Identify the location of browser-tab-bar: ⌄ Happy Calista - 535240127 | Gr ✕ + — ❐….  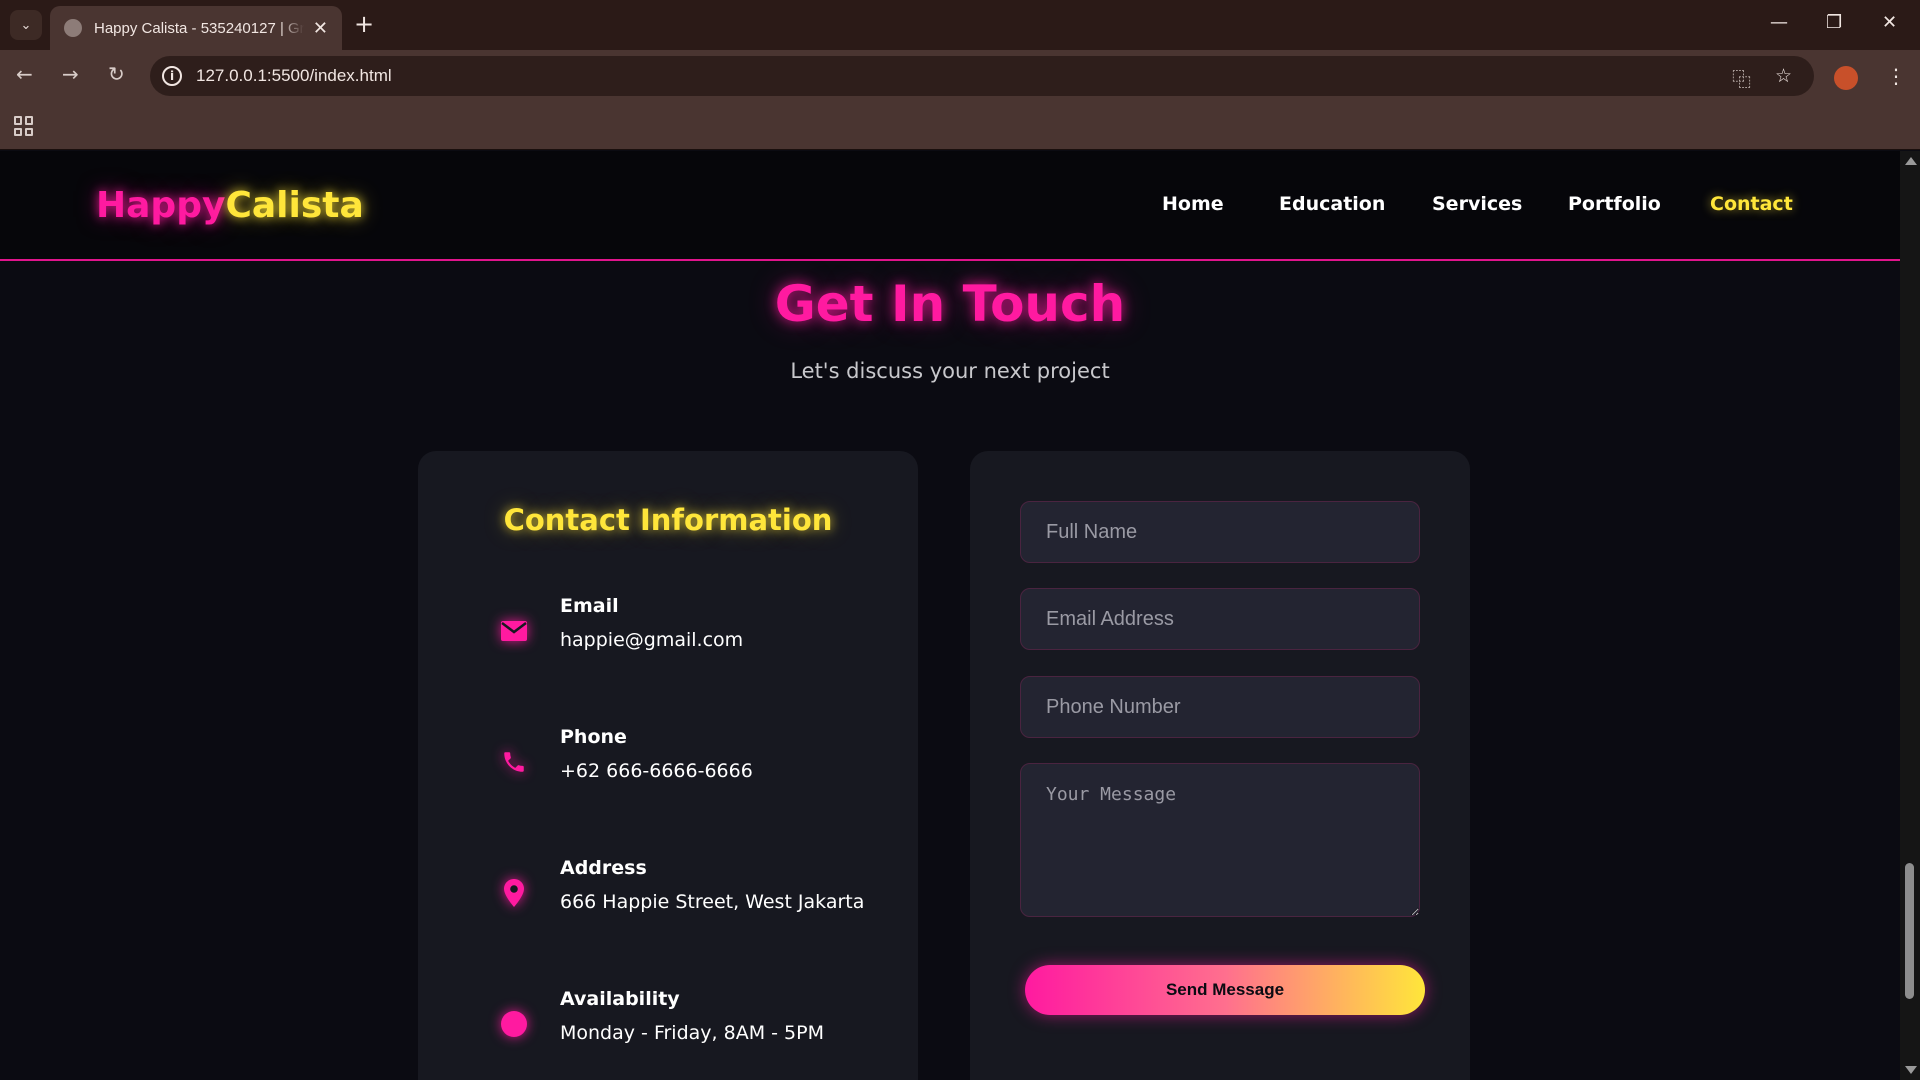
(960, 25).